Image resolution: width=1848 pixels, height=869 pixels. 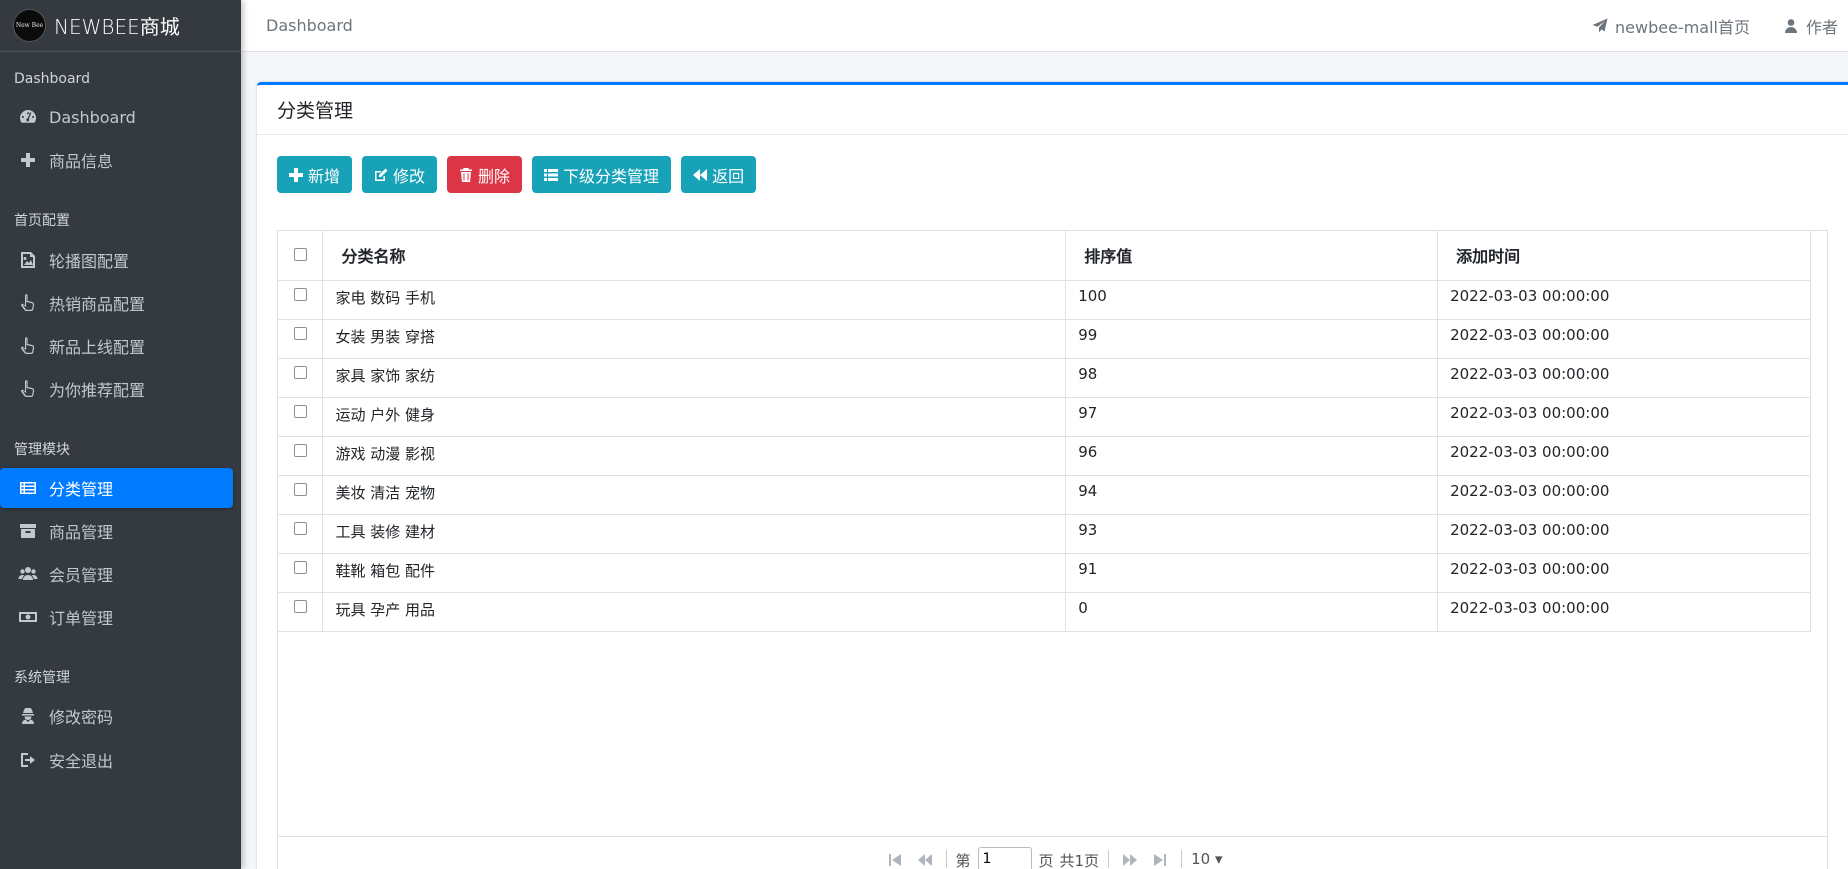 What do you see at coordinates (89, 261) in the screenshot?
I see `sidebar-item-label: 轮播图配置` at bounding box center [89, 261].